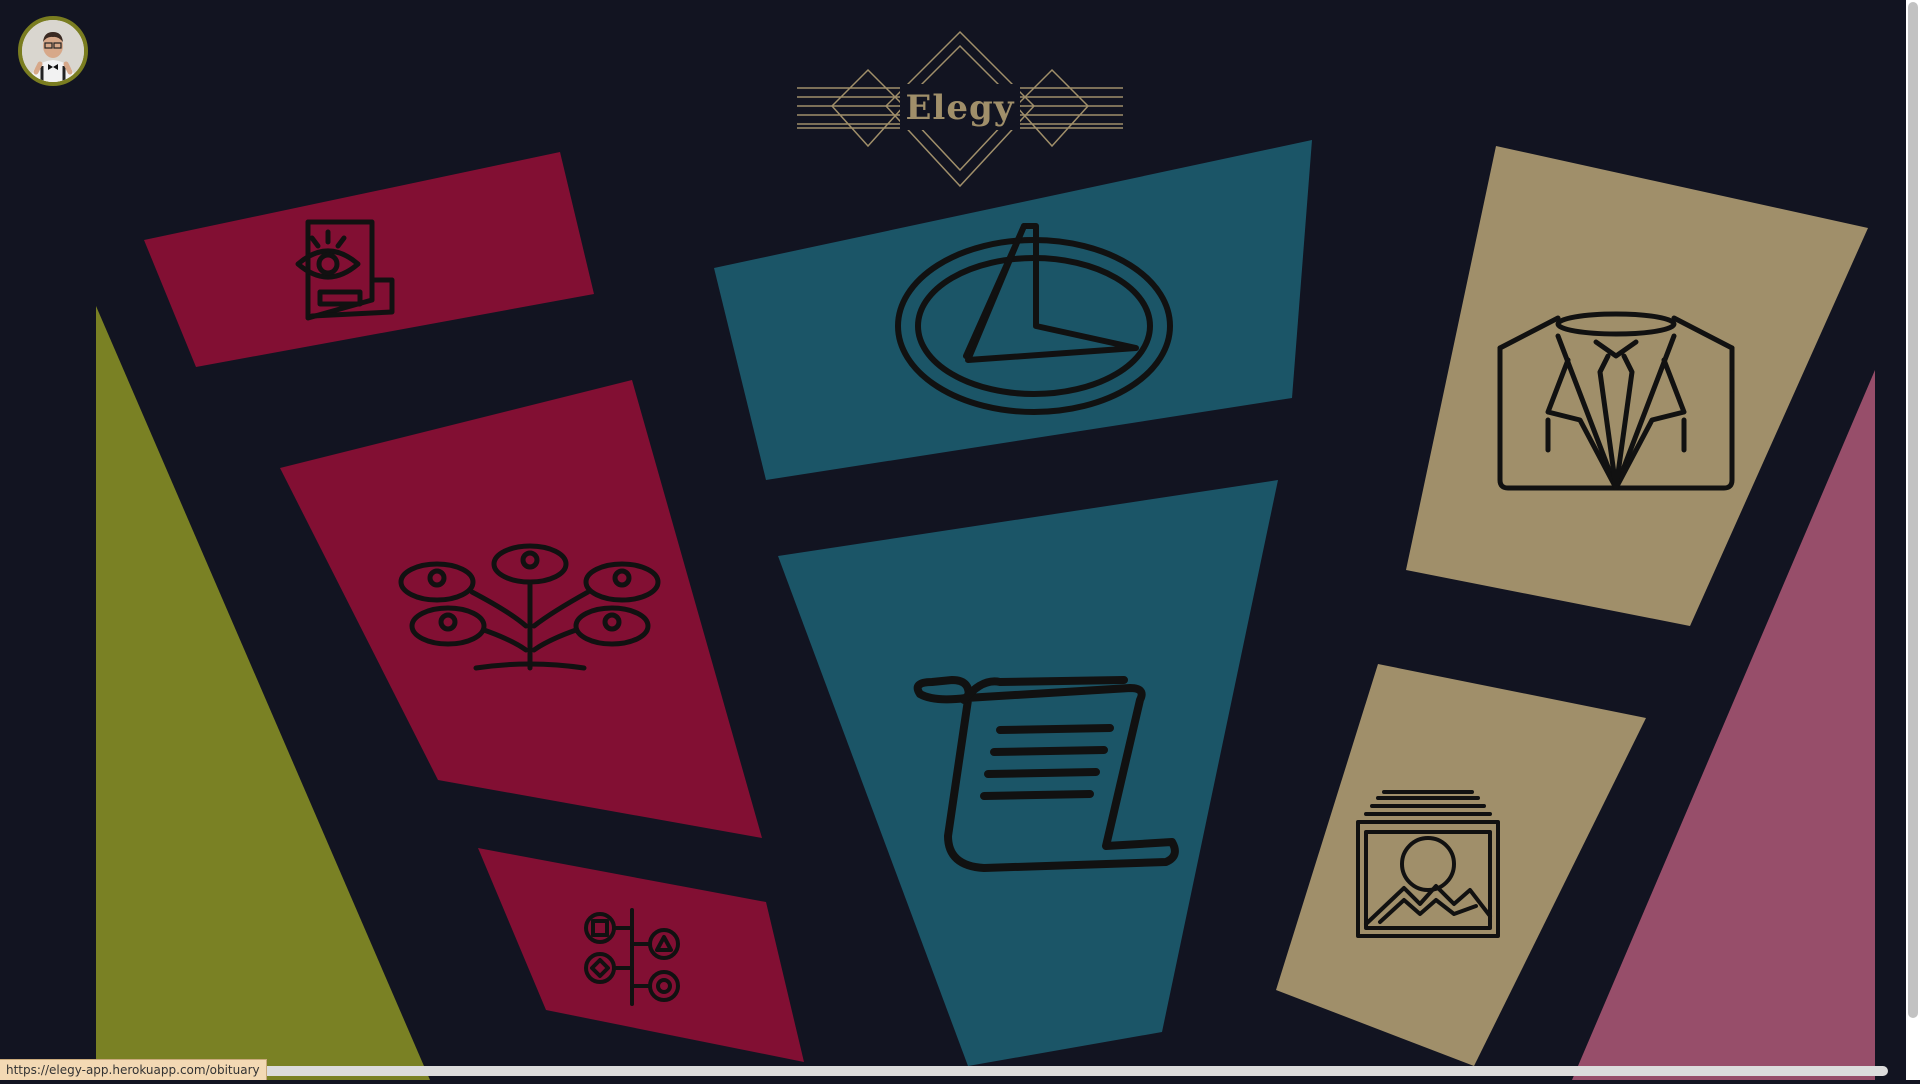  I want to click on vertical-scrollbar, so click(1913, 510).